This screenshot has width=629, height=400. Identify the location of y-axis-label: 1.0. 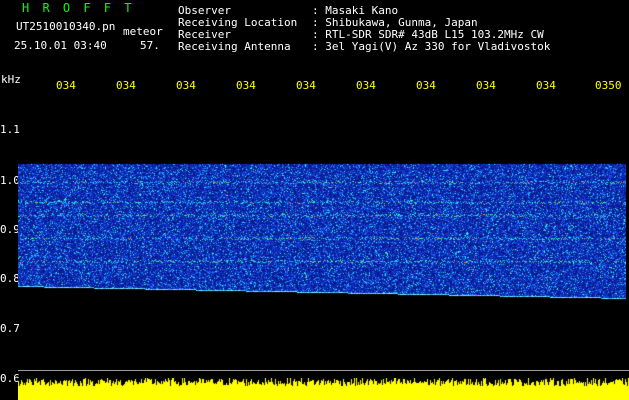
(10, 180).